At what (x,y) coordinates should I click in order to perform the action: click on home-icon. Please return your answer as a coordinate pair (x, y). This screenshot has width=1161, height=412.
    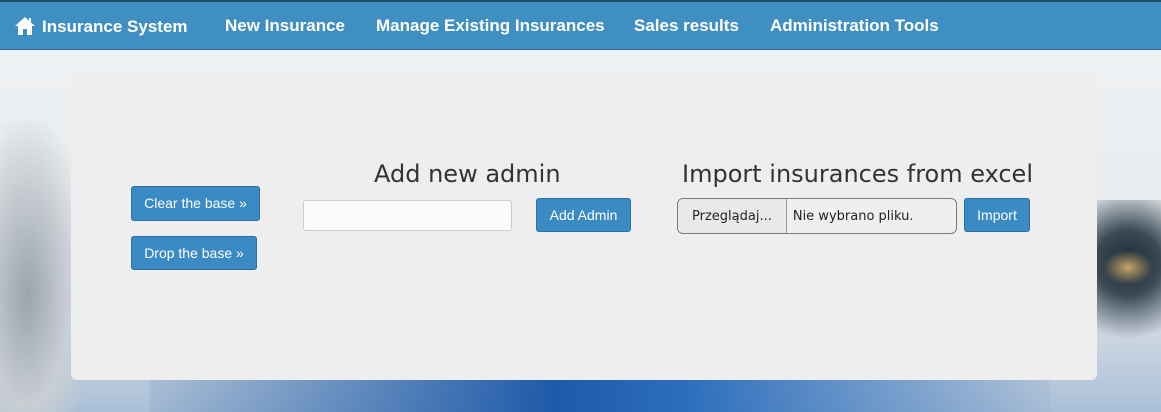
    Looking at the image, I should click on (25, 26).